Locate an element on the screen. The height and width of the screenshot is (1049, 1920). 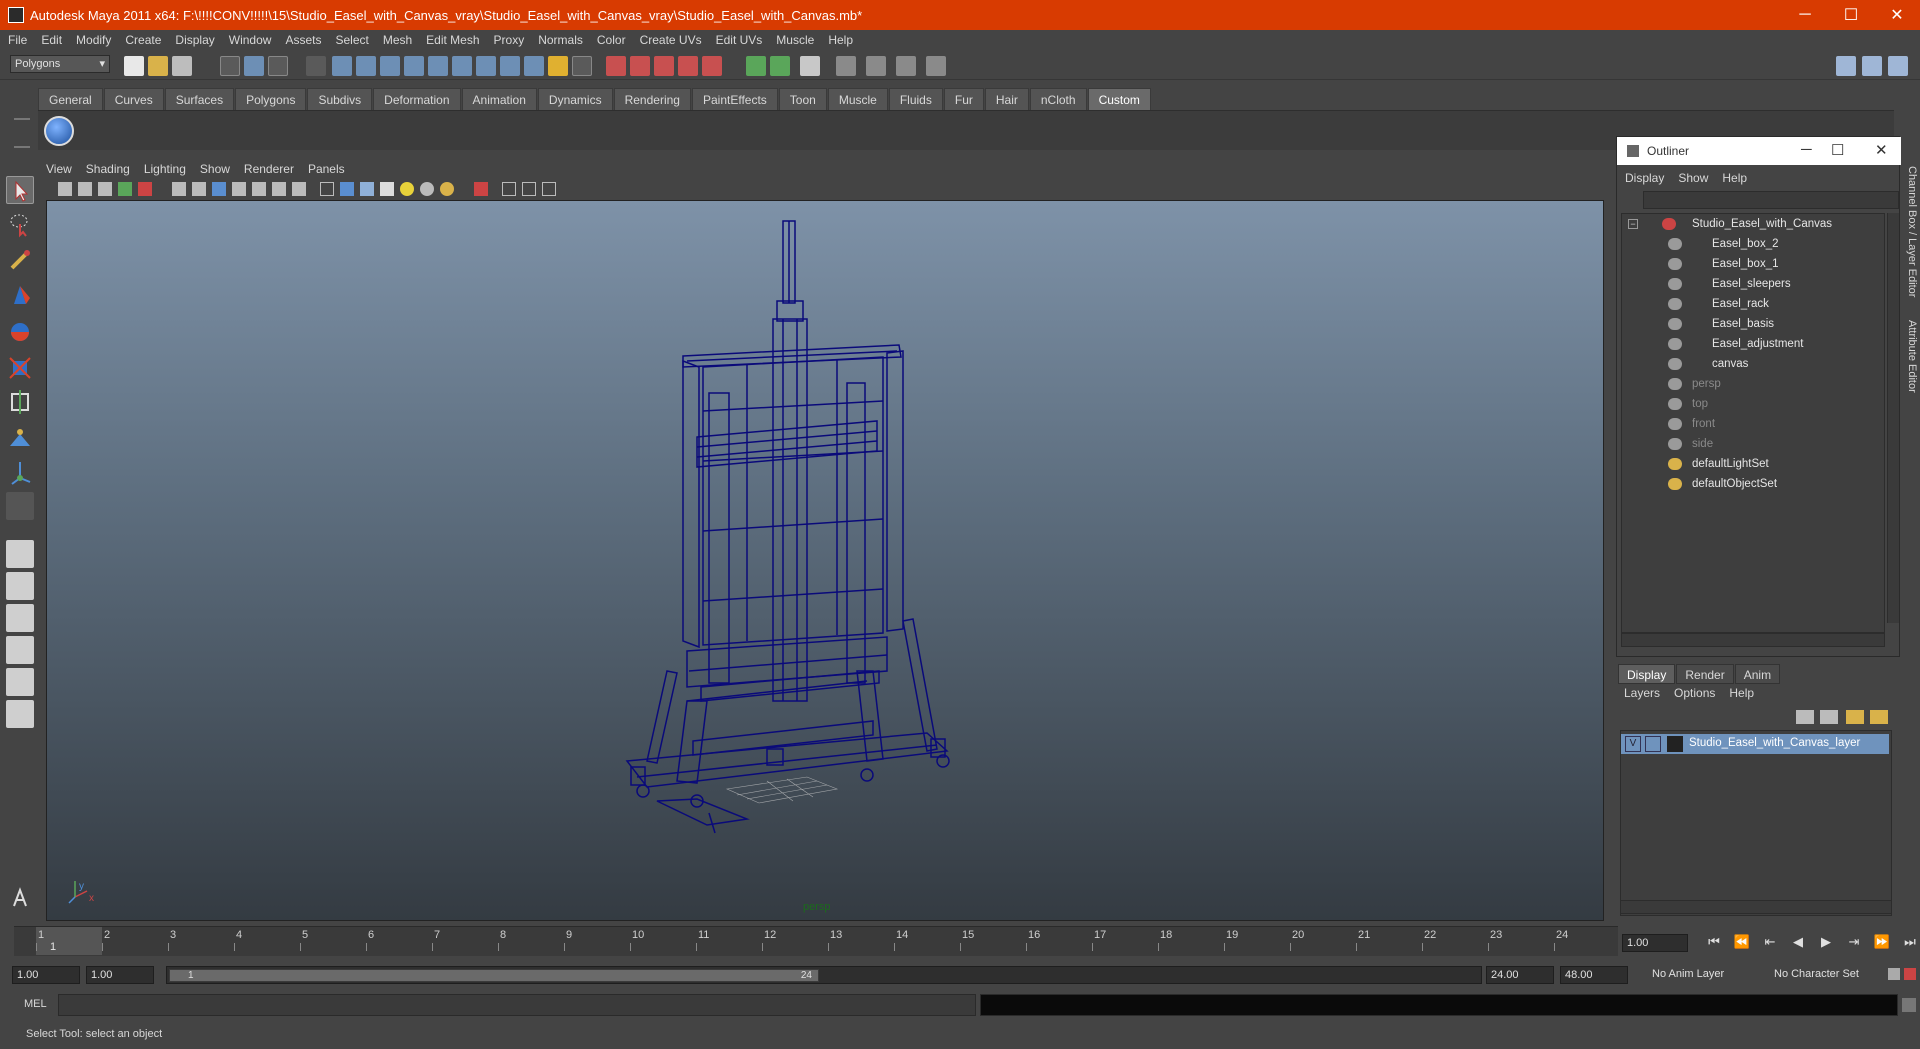
outliner-menu-display: Display is located at coordinates (1644, 178).